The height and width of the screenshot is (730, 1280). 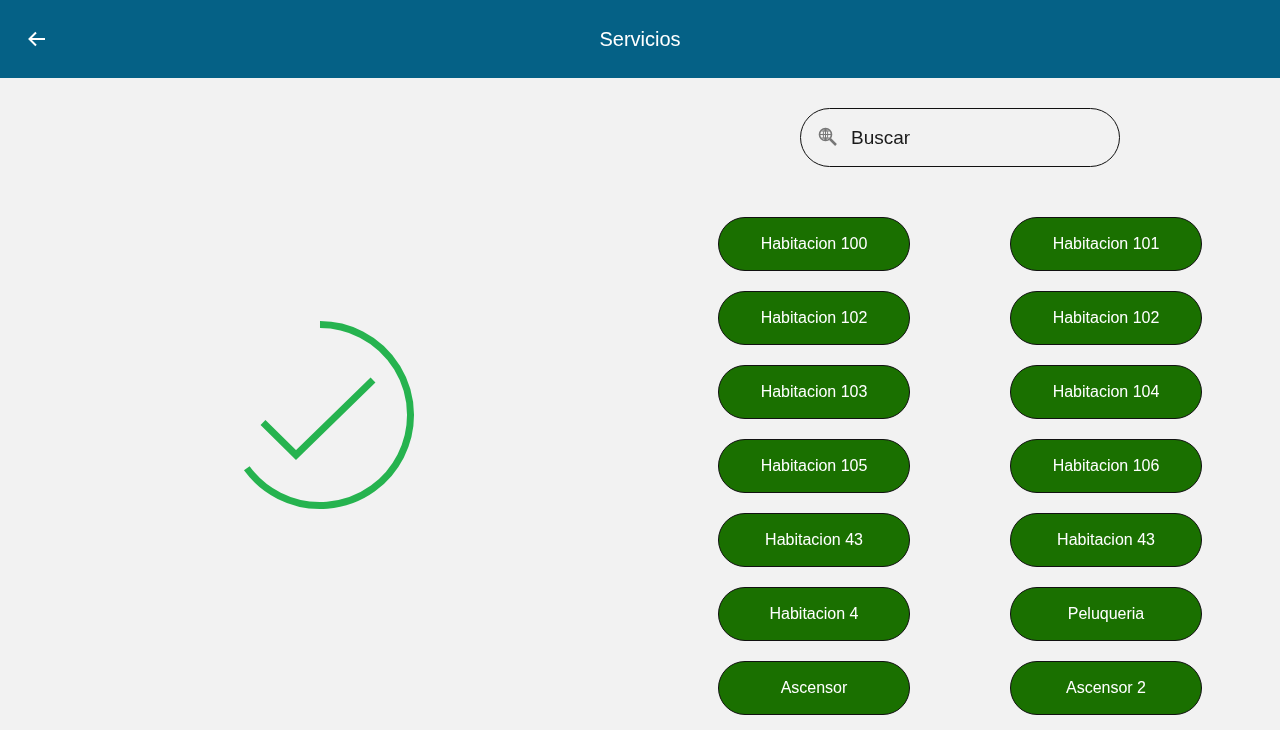 I want to click on service-button: Habitacion 105, so click(x=814, y=466).